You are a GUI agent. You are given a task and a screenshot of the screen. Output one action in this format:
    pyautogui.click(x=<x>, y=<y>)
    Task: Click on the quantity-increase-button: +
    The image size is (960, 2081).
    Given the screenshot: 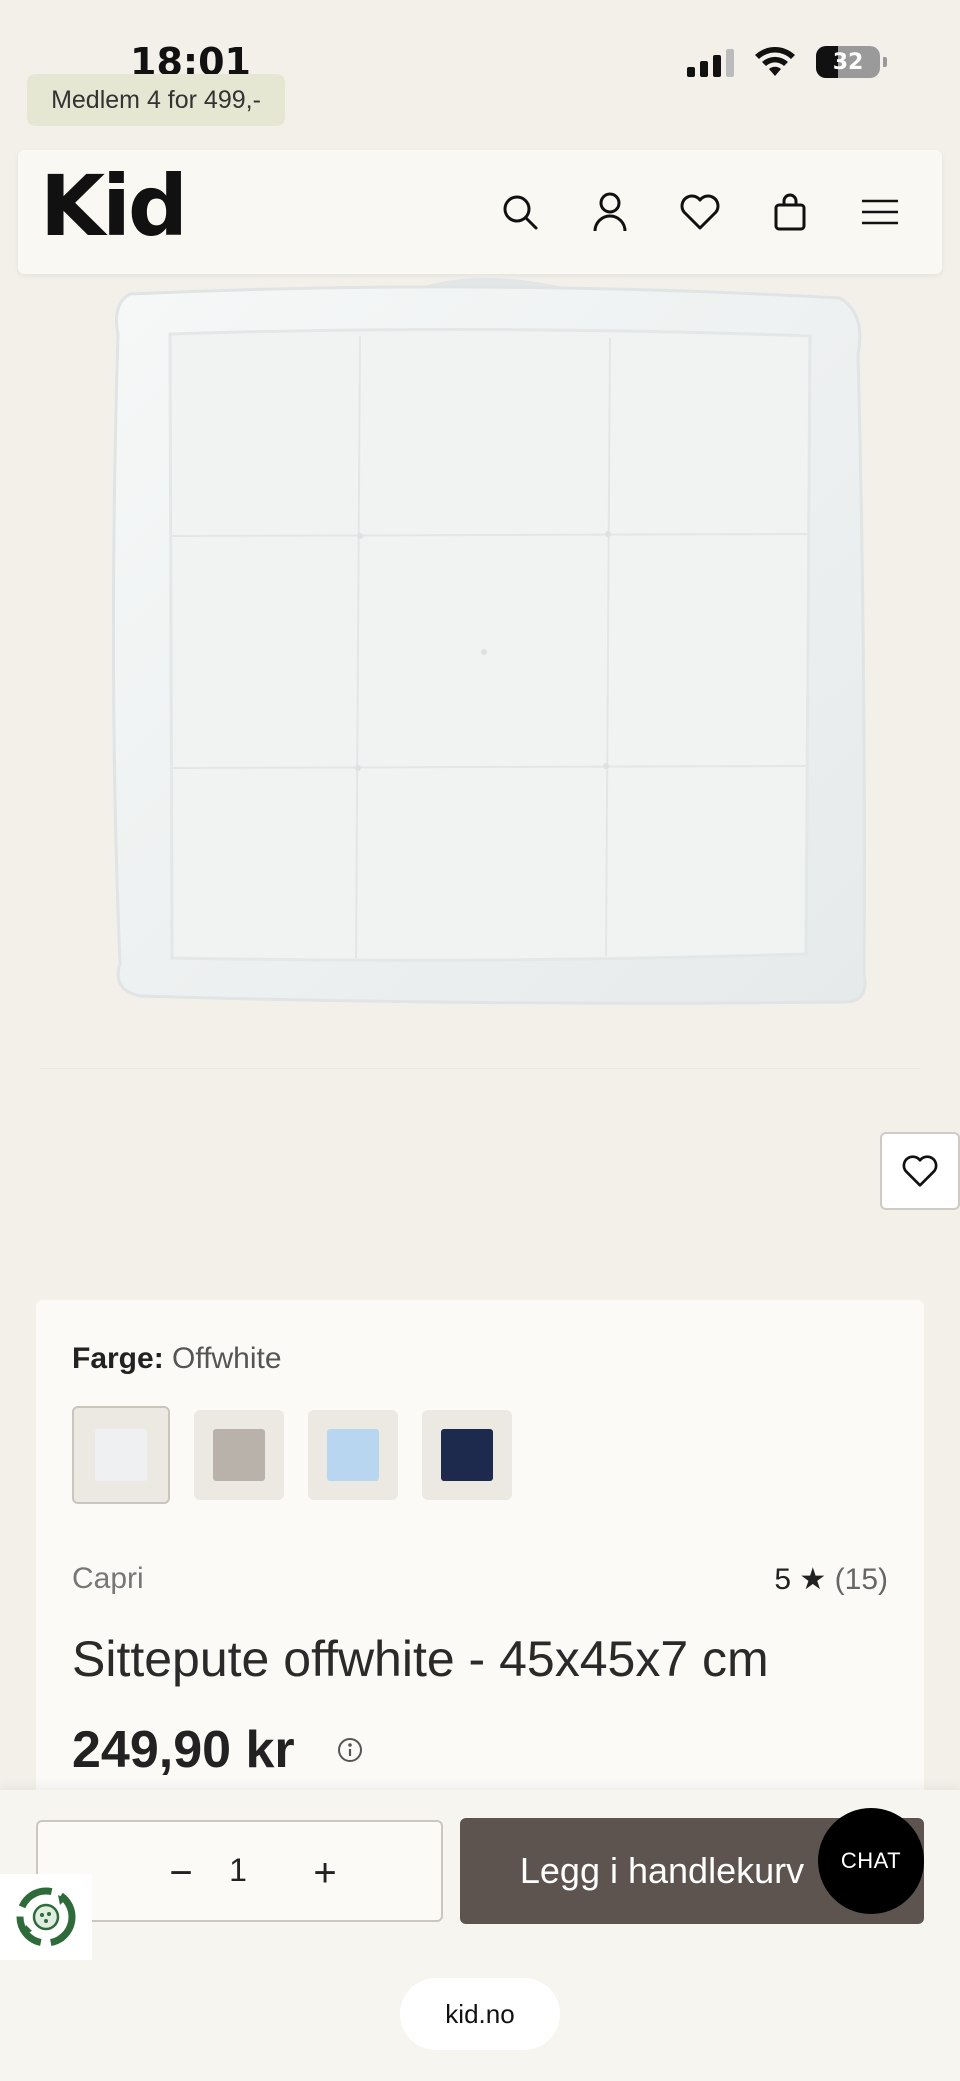 What is the action you would take?
    pyautogui.click(x=325, y=1873)
    